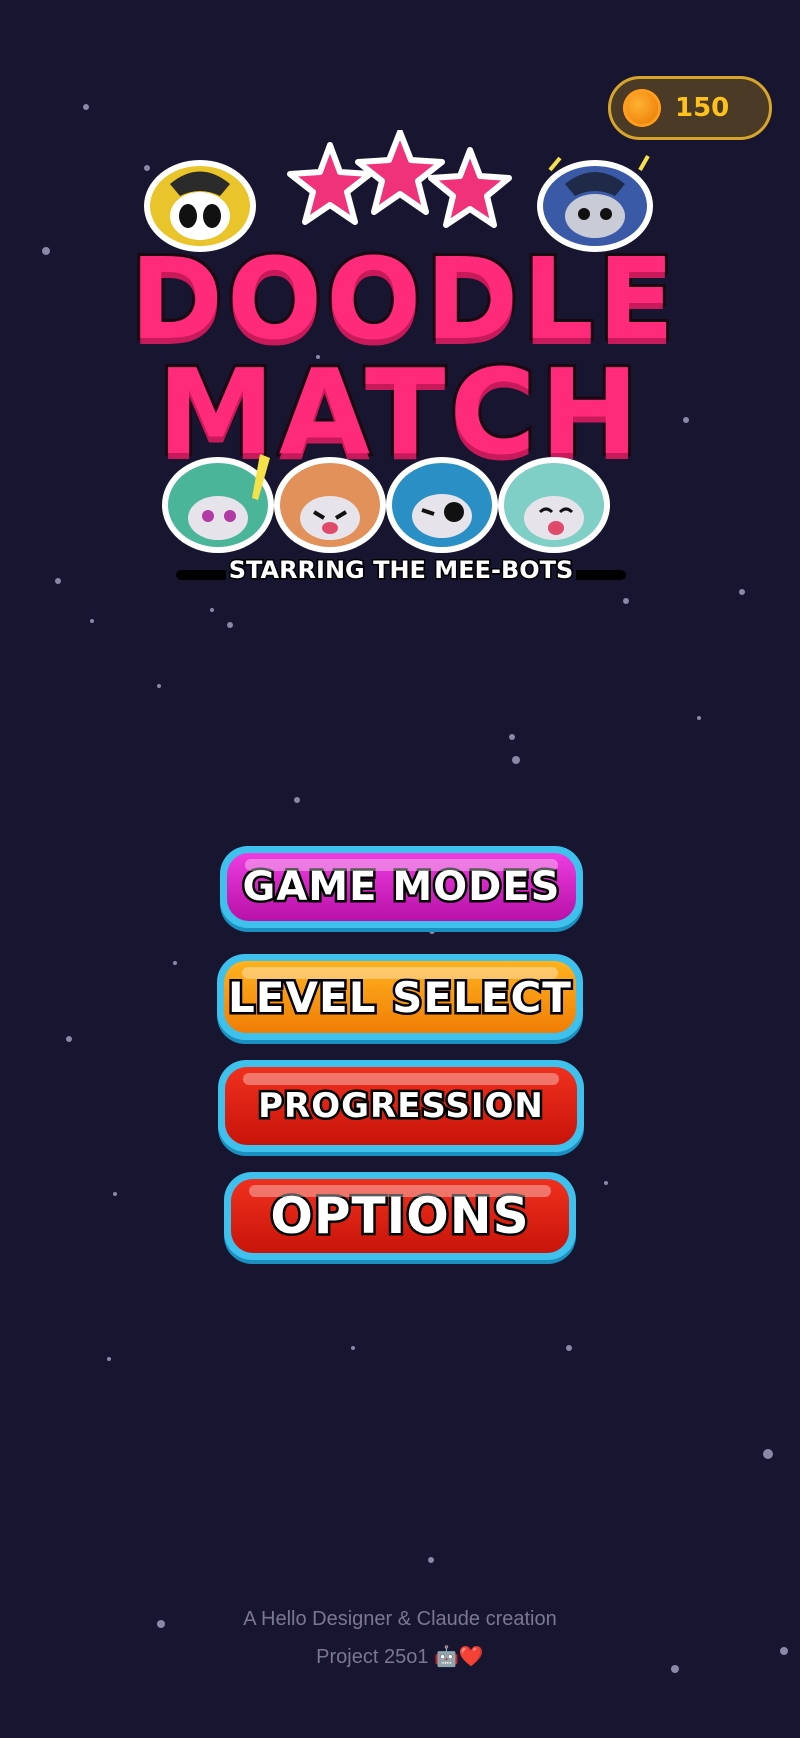 Image resolution: width=800 pixels, height=1738 pixels. I want to click on three-stars-icon, so click(399, 179).